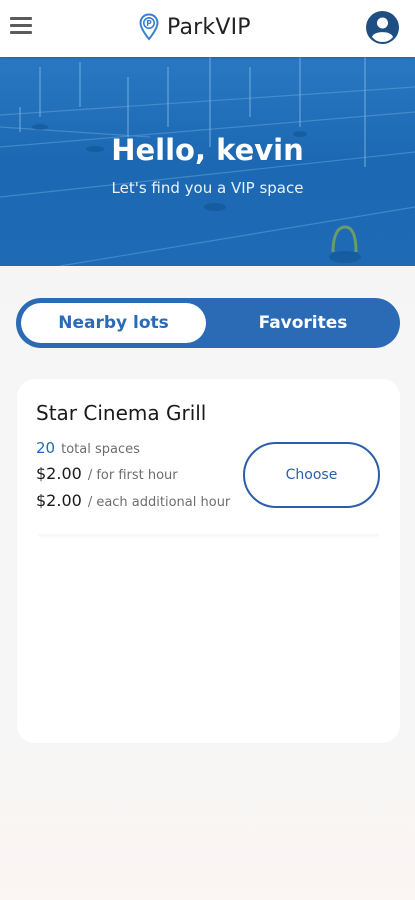 The width and height of the screenshot is (415, 900). I want to click on top-app-bar: P ParkVIP, so click(207, 28).